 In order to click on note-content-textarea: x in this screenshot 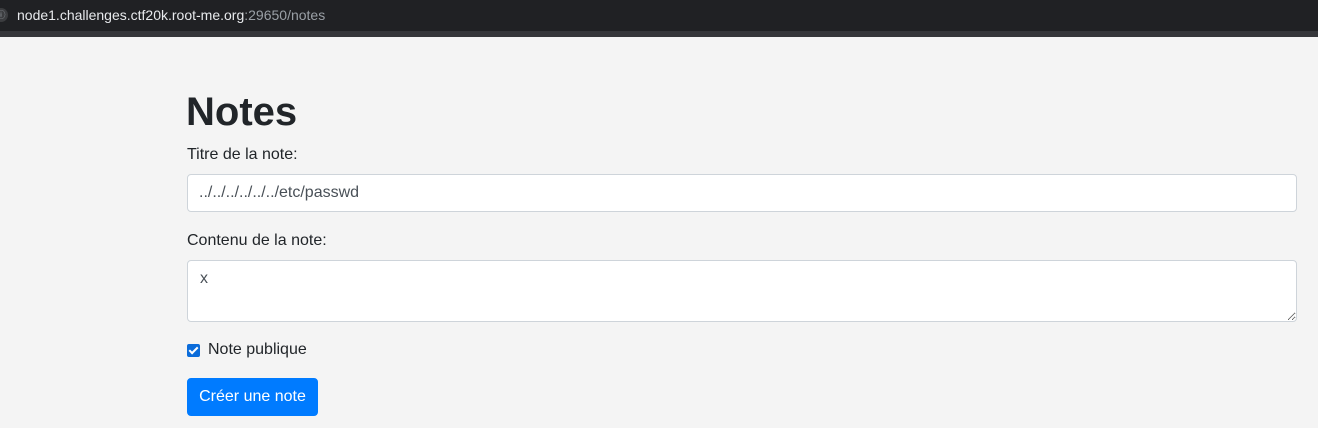, I will do `click(742, 291)`.